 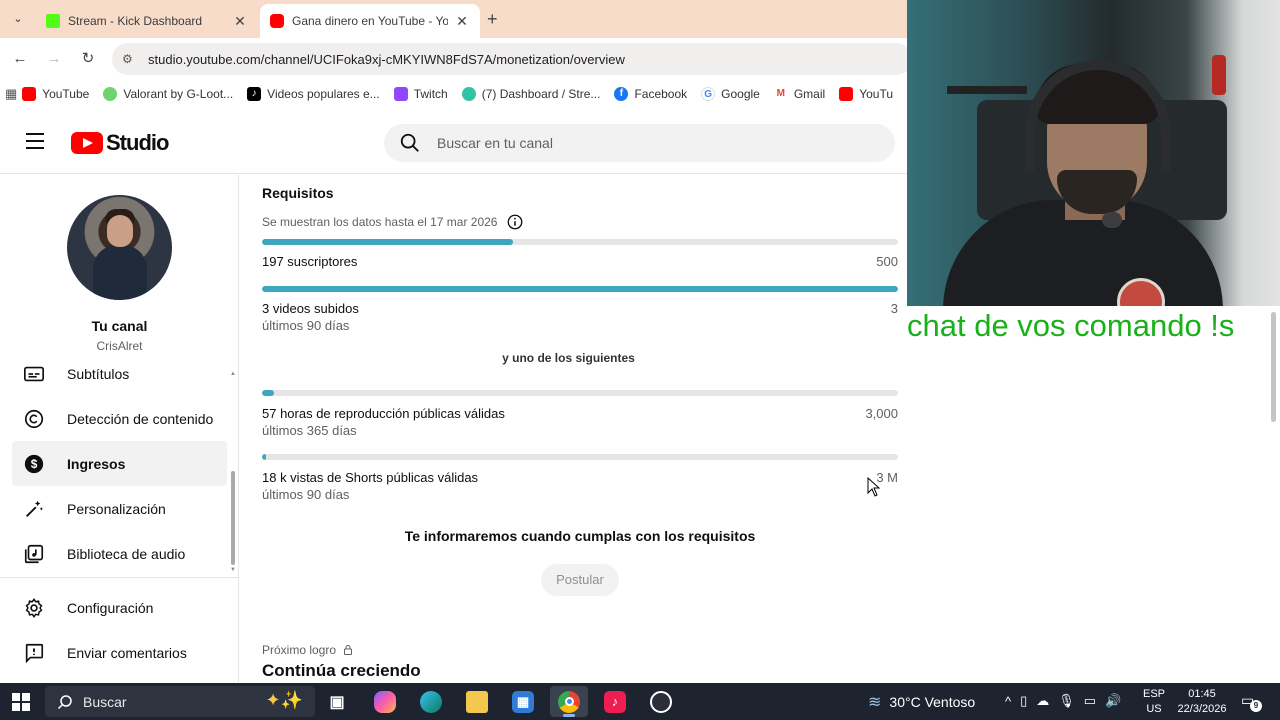 I want to click on channel-search, so click(x=639, y=143).